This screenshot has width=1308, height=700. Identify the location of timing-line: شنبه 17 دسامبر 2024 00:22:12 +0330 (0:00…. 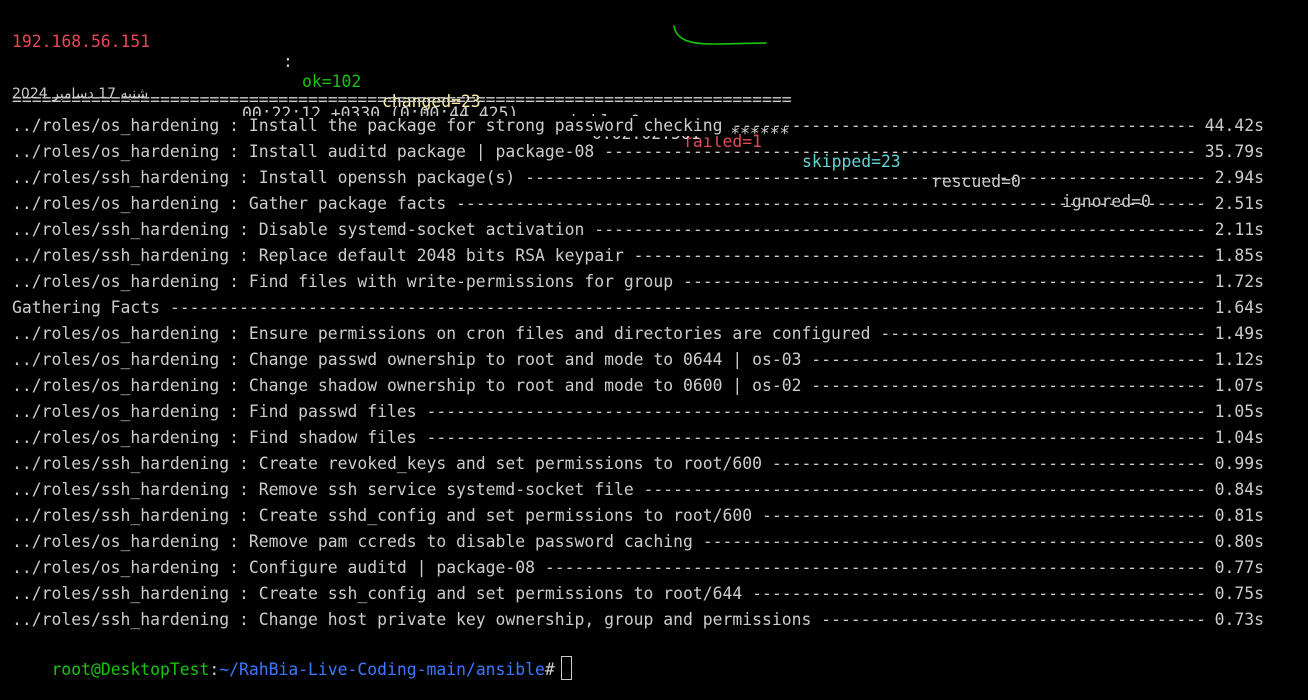
(612, 103).